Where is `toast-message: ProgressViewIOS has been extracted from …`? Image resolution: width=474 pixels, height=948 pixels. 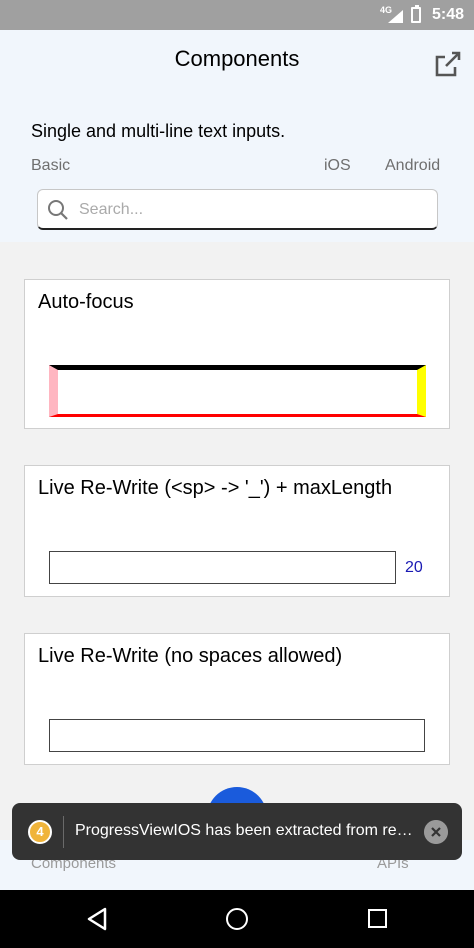
toast-message: ProgressViewIOS has been extracted from … is located at coordinates (247, 830).